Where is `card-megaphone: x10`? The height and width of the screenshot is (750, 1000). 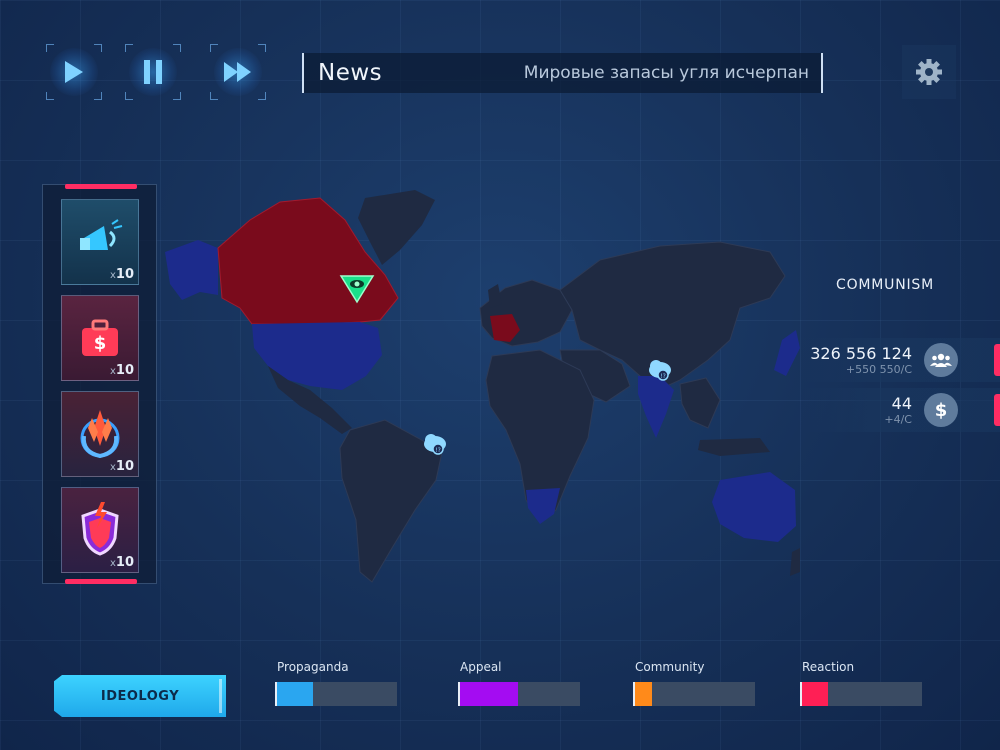
card-megaphone: x10 is located at coordinates (100, 242).